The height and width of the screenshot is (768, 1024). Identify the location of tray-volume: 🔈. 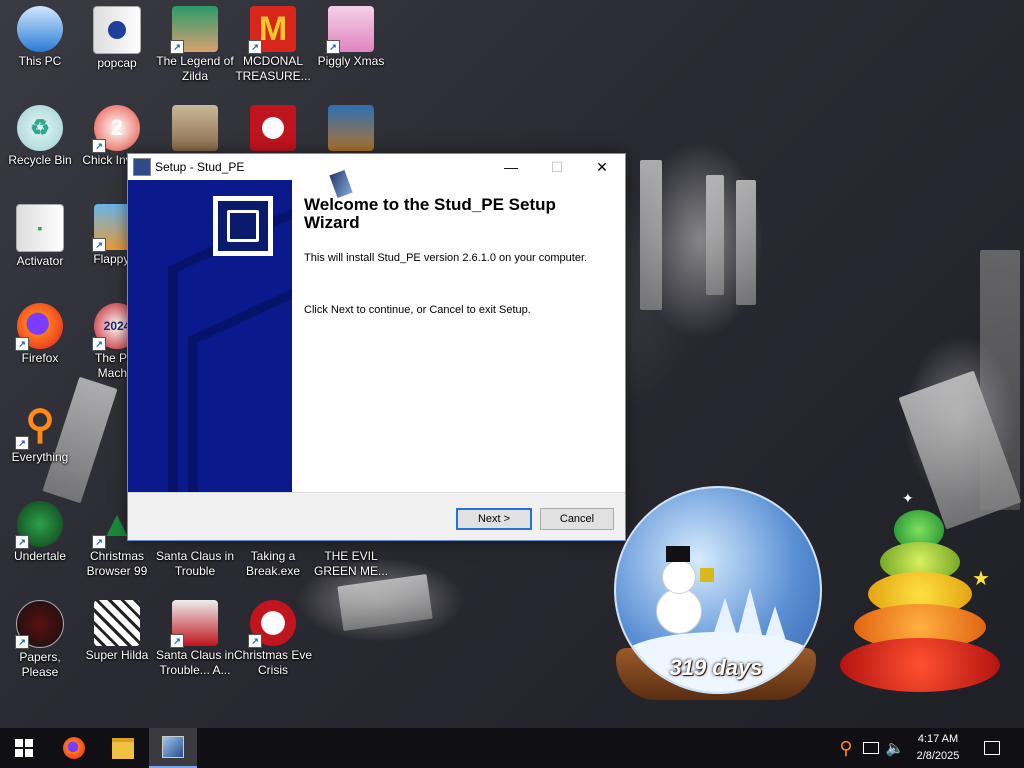
(895, 748).